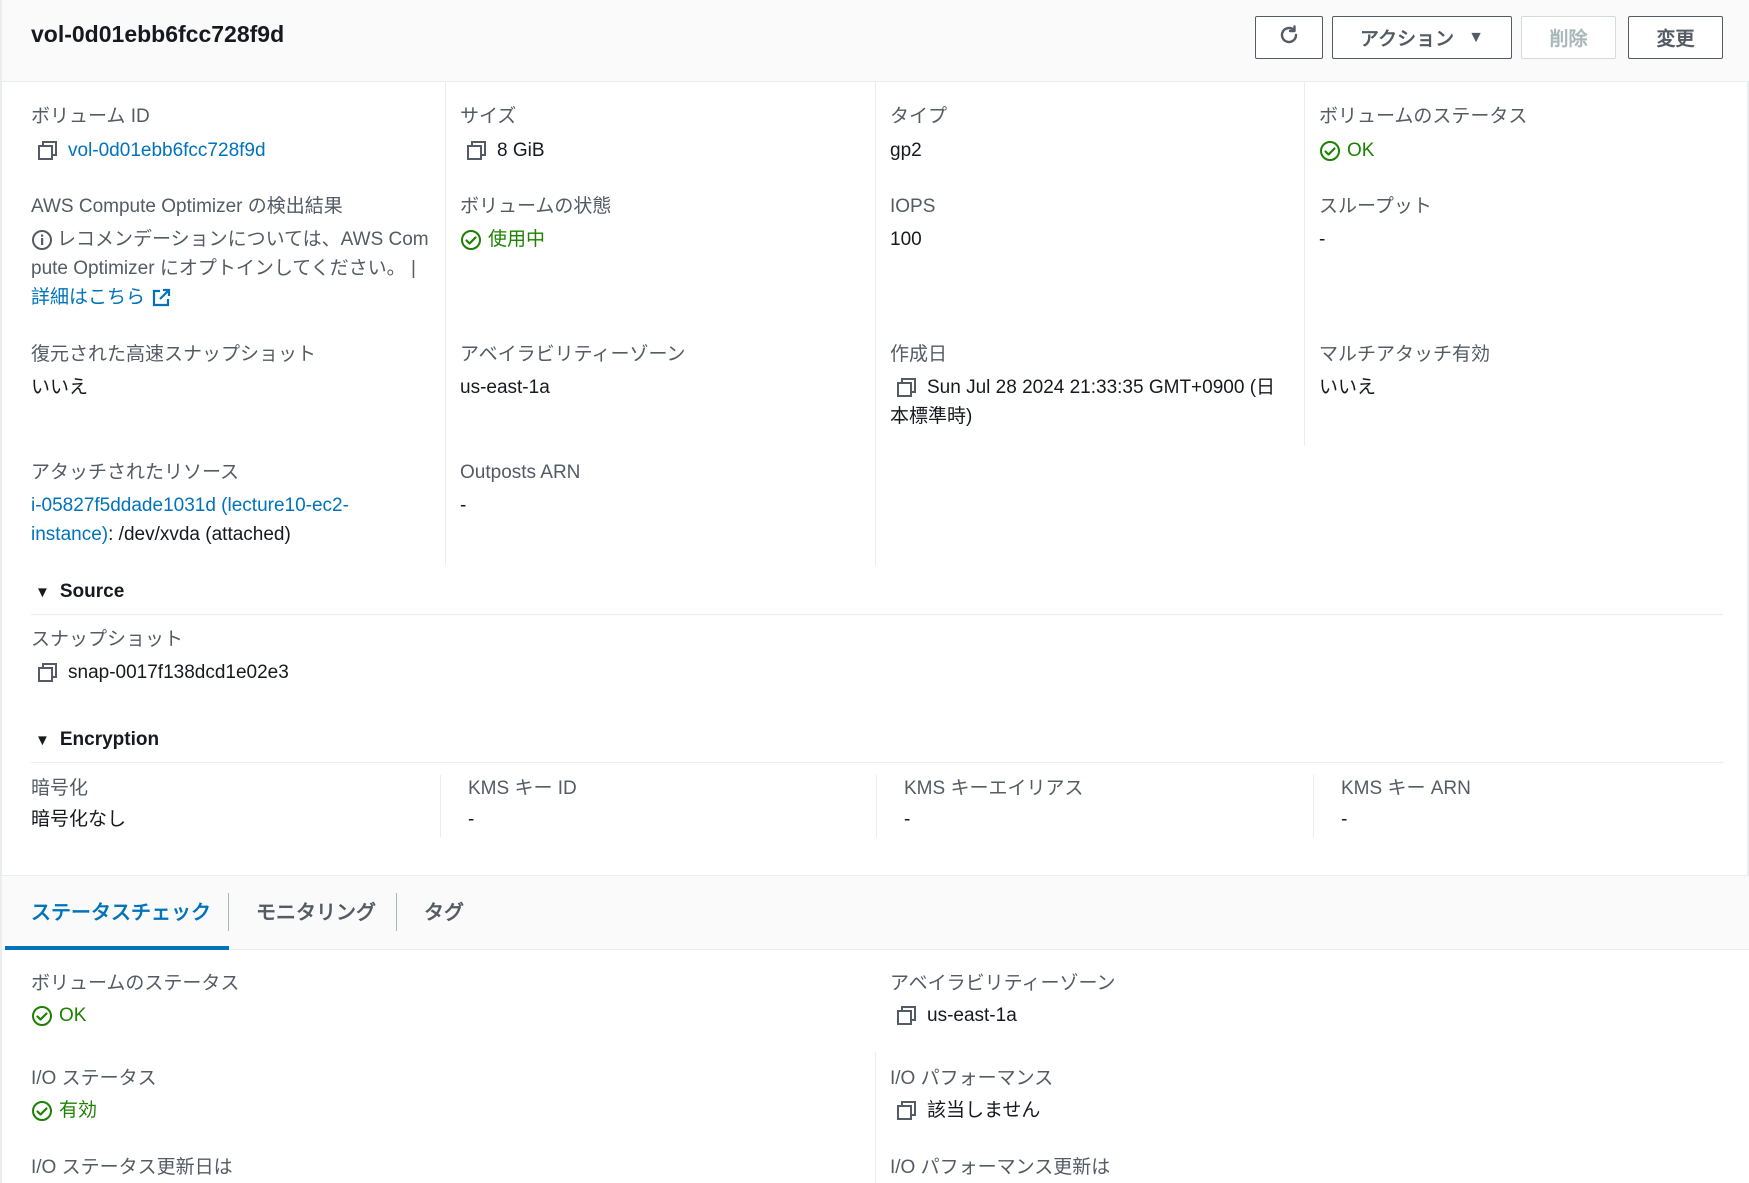  Describe the element at coordinates (517, 239) in the screenshot. I see `volume-state-value: 使用中` at that location.